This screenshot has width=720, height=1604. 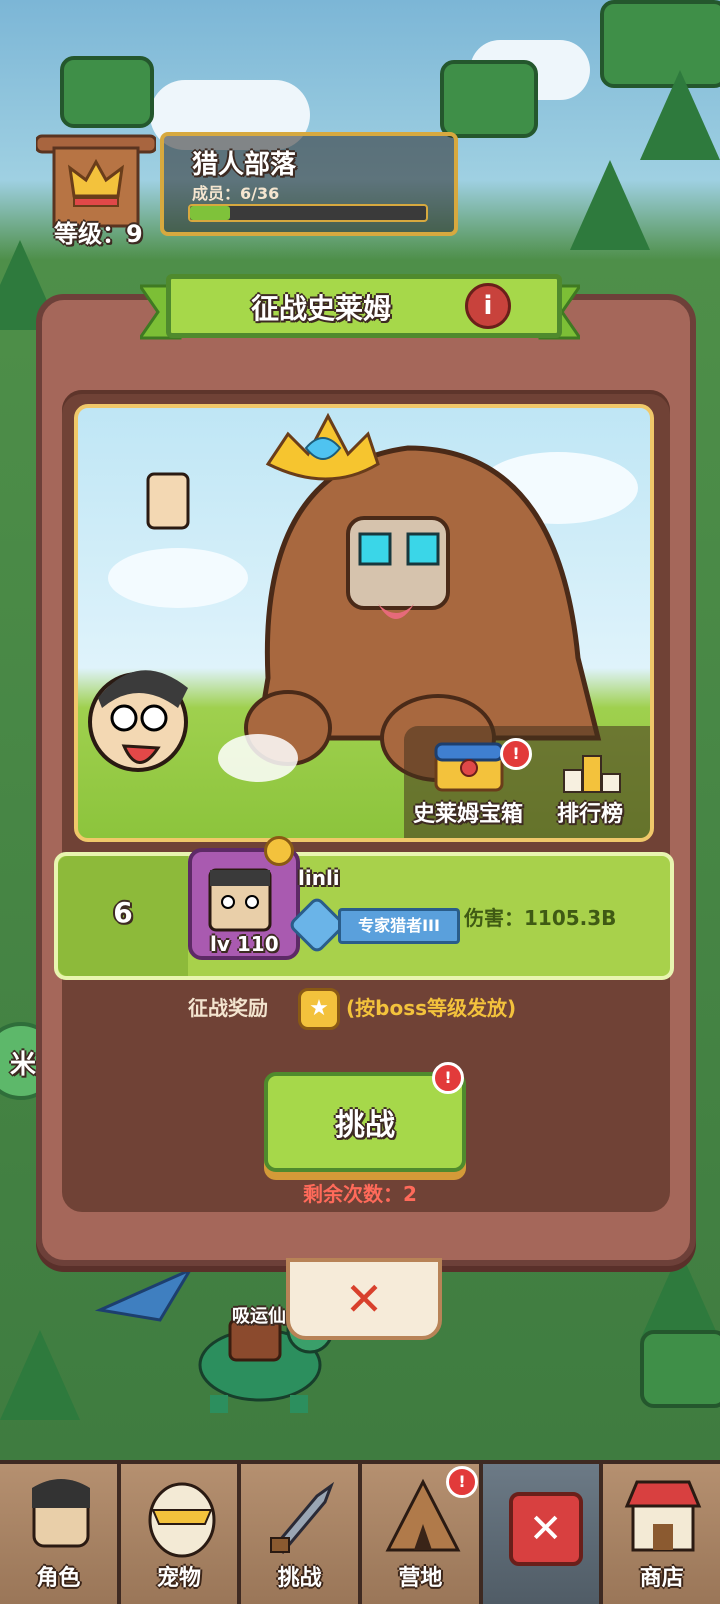 I want to click on remaining-attempts: 剩余次数：2, so click(x=360, y=1192).